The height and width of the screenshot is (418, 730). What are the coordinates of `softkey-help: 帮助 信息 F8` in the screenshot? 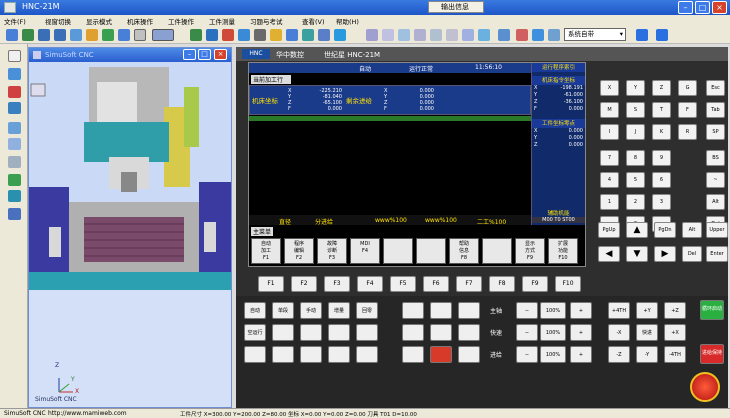 It's located at (464, 251).